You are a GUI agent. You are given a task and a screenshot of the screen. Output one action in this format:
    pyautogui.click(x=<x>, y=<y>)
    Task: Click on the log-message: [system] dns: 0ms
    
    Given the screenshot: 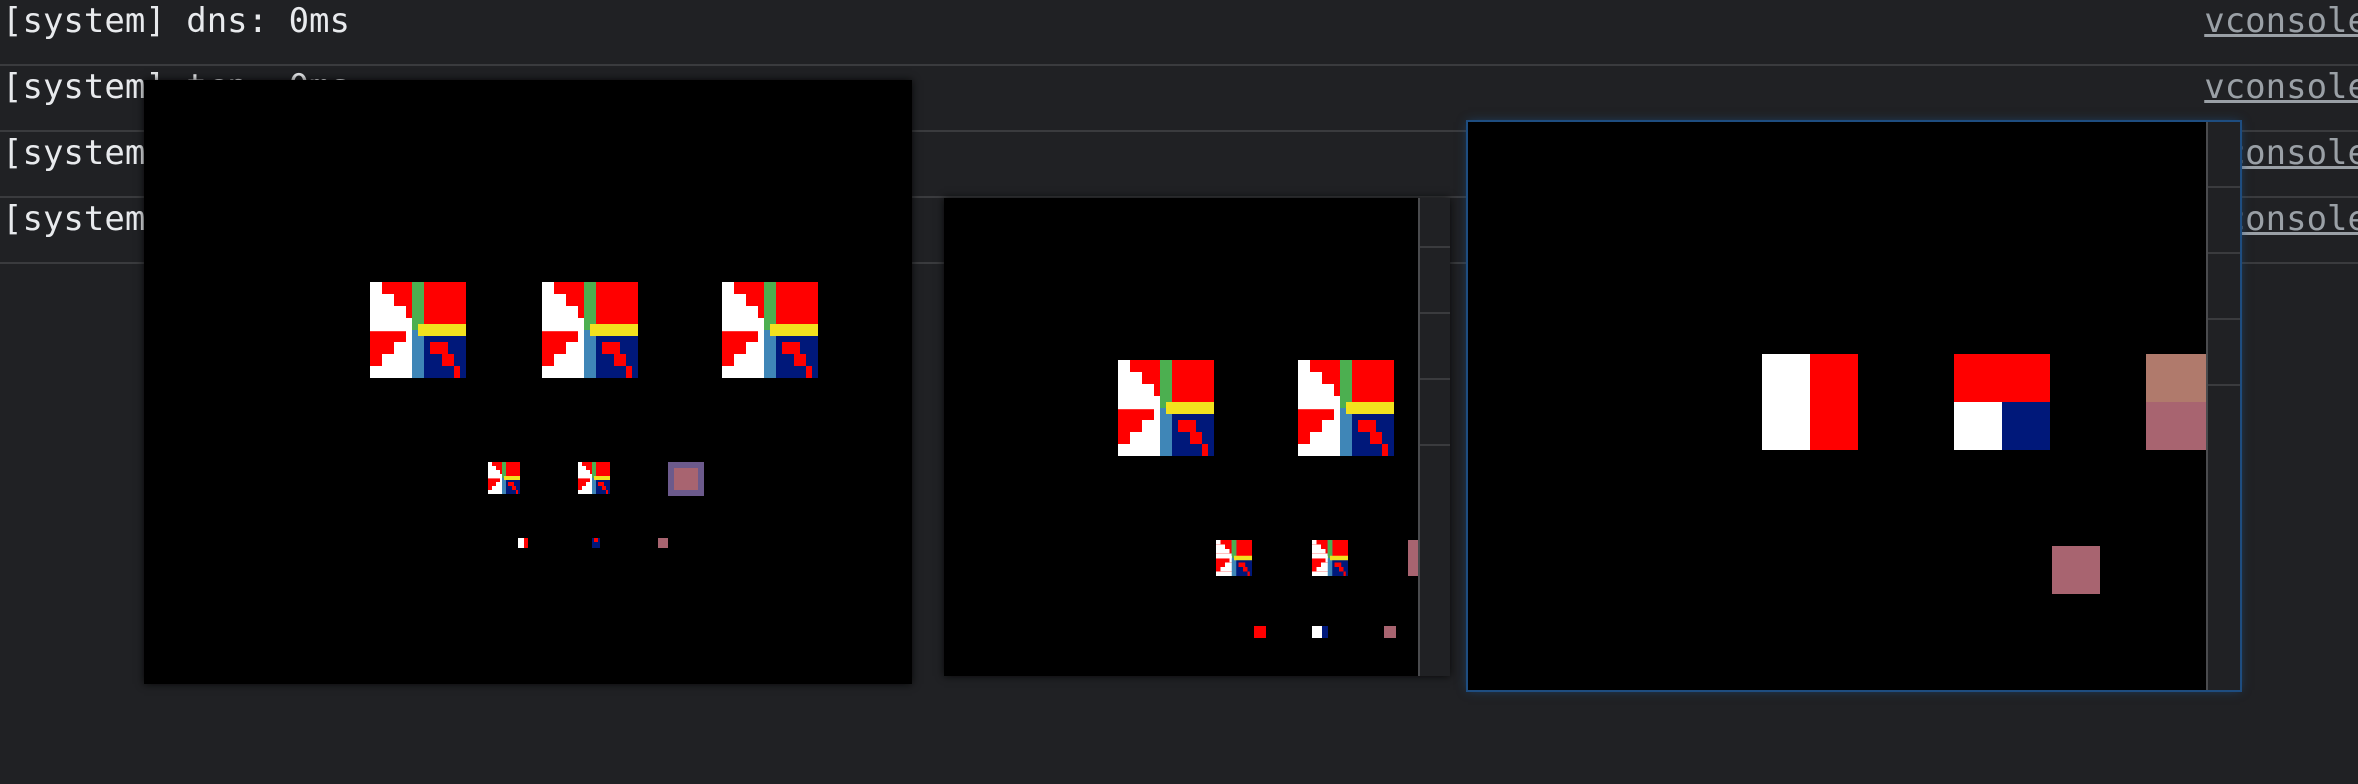 What is the action you would take?
    pyautogui.click(x=176, y=21)
    